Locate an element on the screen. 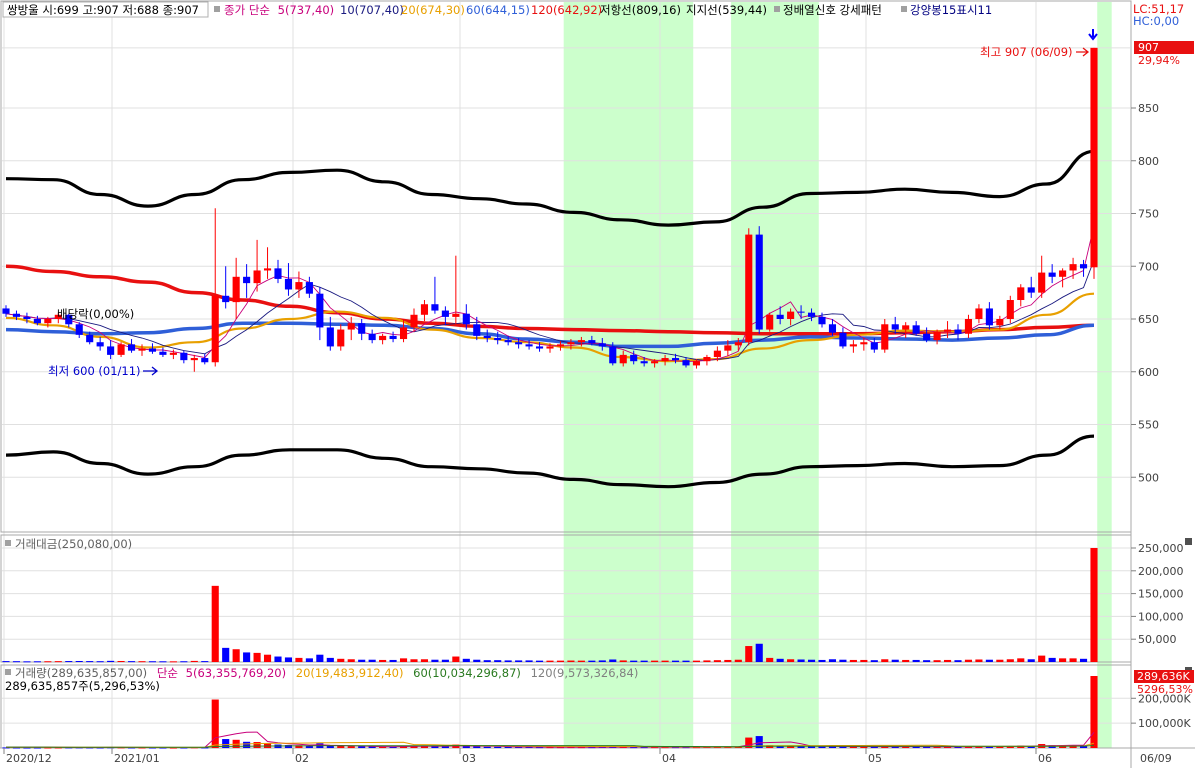 The height and width of the screenshot is (772, 1195). current-price-pct: 29,94% is located at coordinates (1159, 60).